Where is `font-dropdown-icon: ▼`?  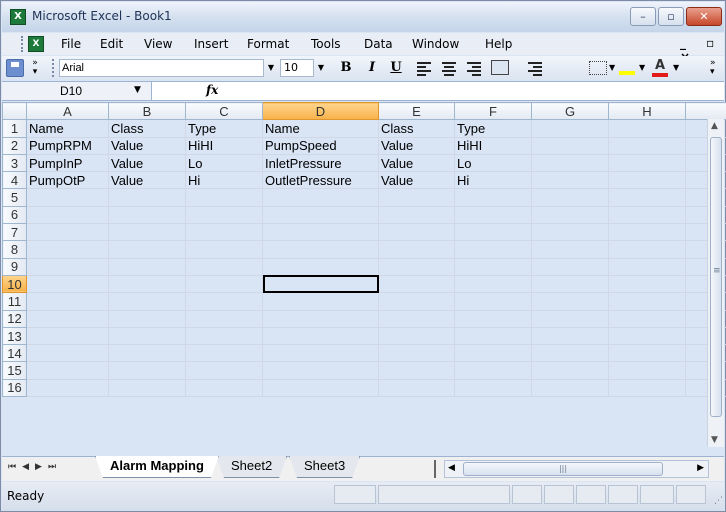
font-dropdown-icon: ▼ is located at coordinates (271, 68).